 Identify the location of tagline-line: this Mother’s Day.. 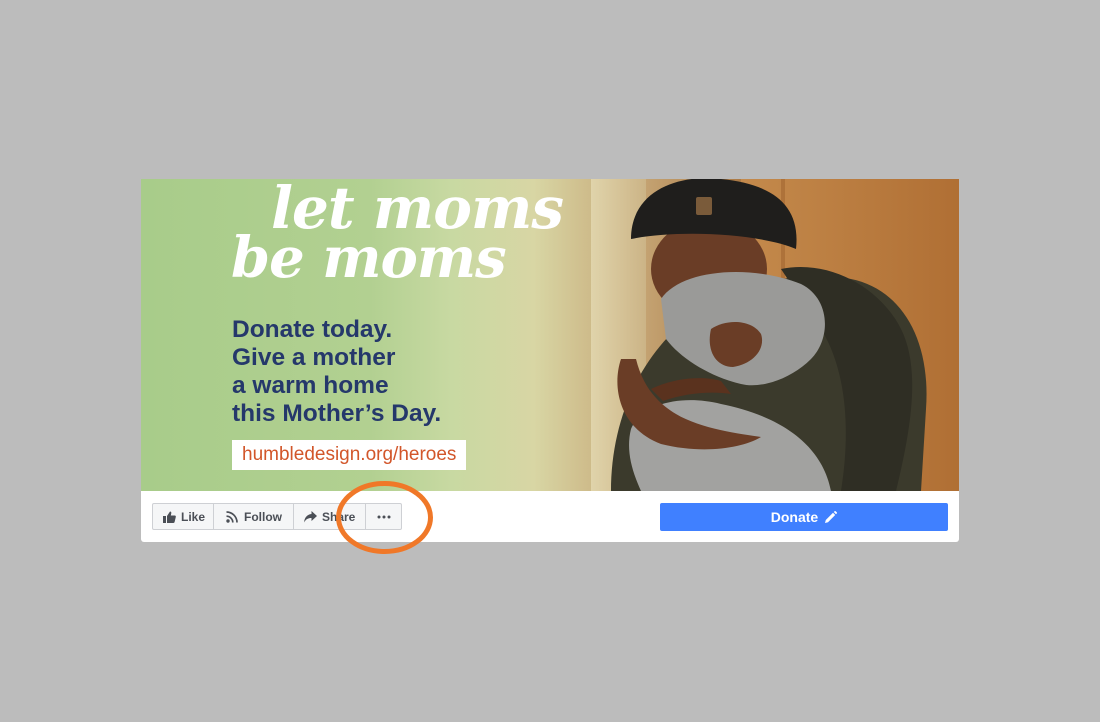
(337, 413).